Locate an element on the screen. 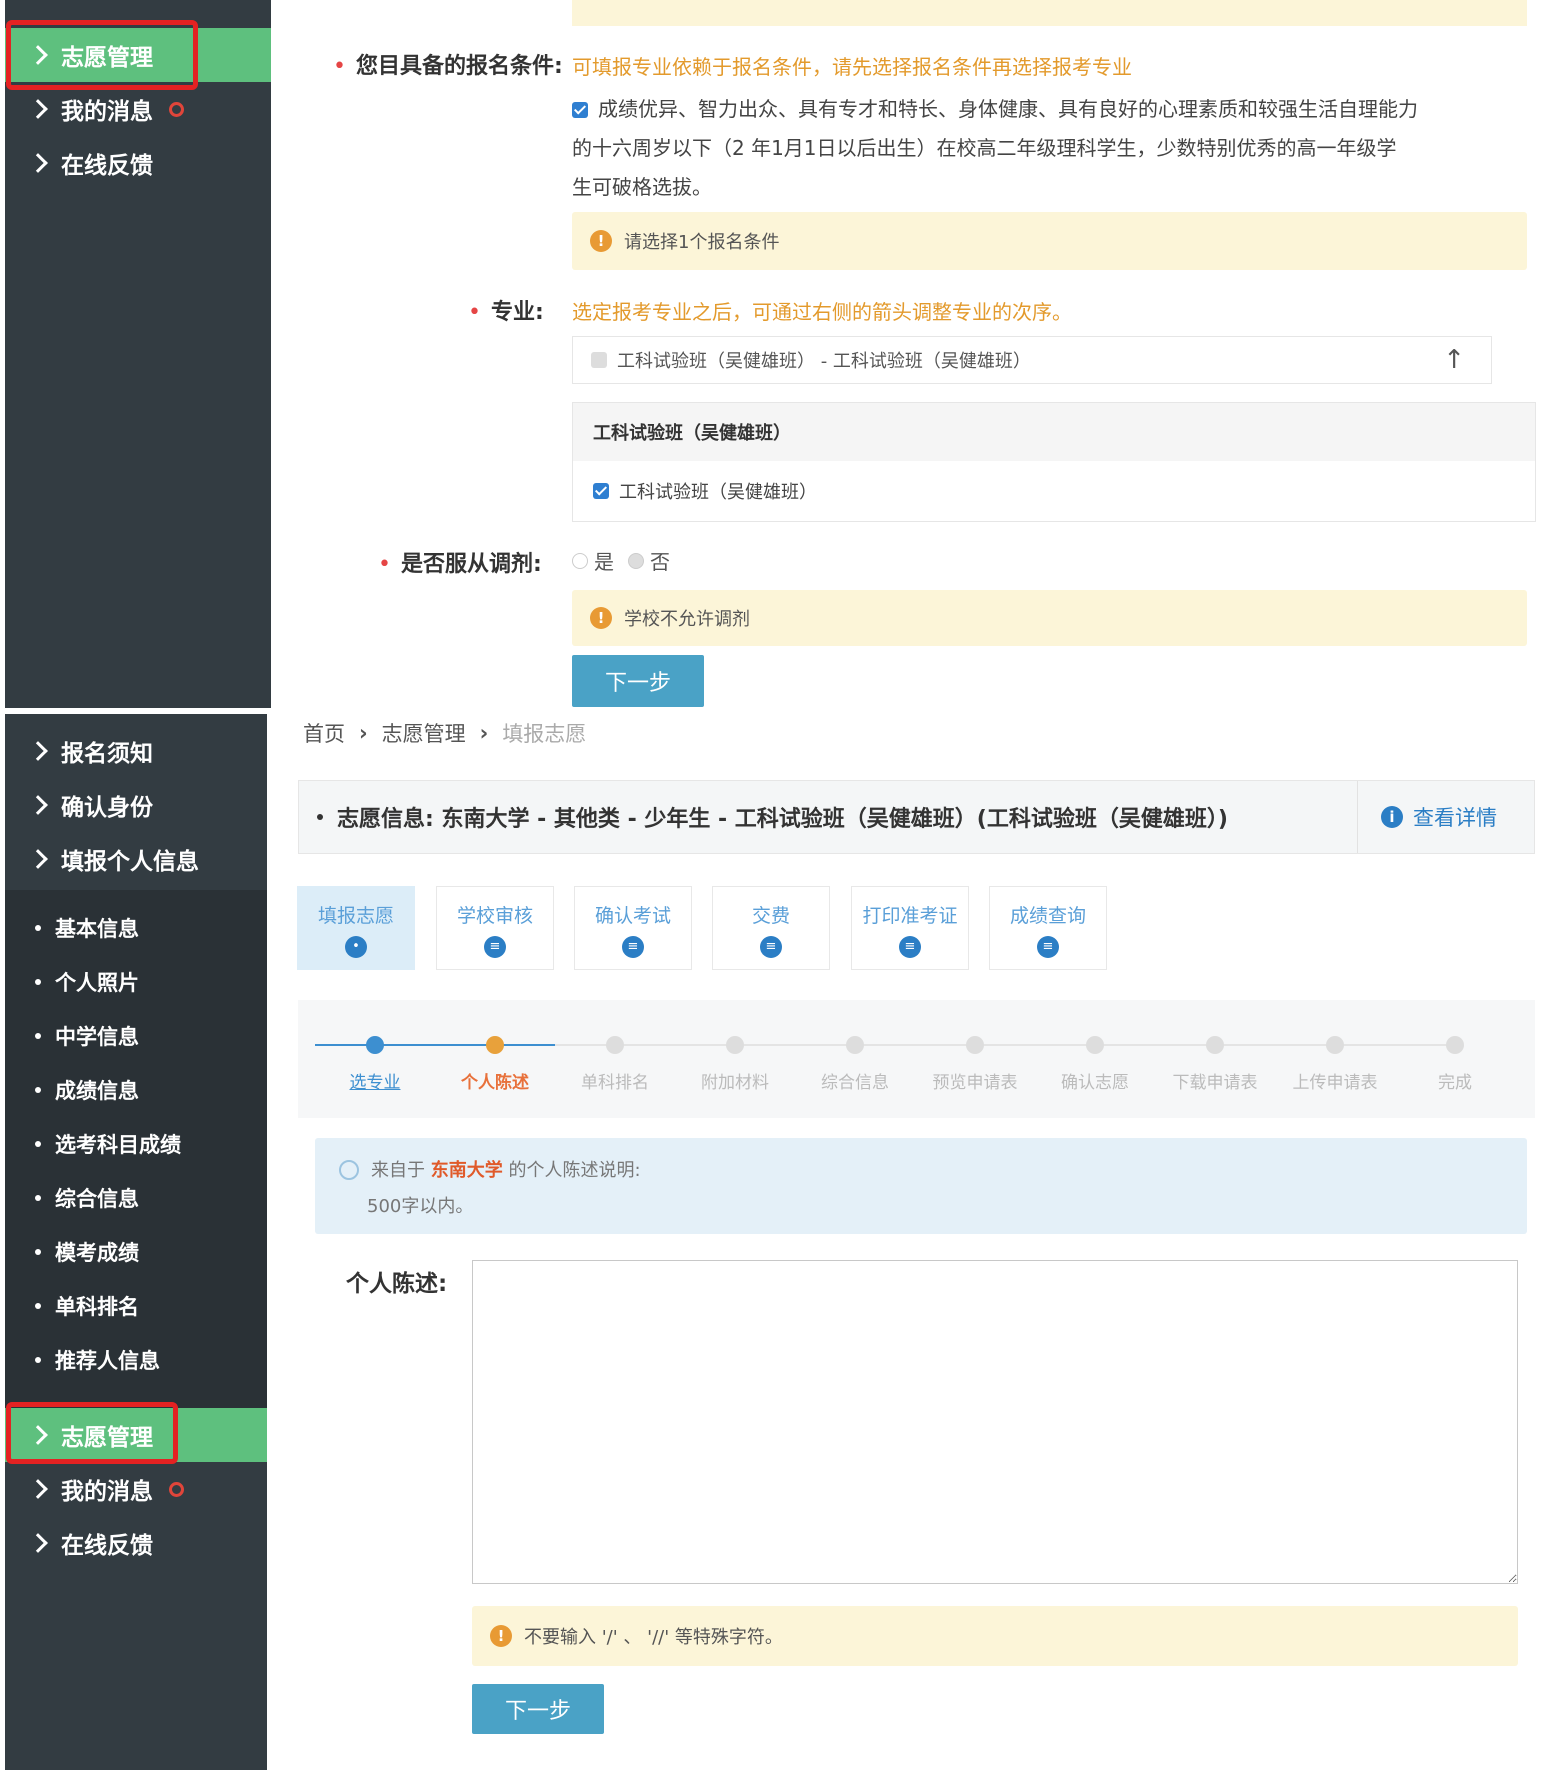 This screenshot has width=1545, height=1770. sidebar-item-label: 确认身份 is located at coordinates (107, 808).